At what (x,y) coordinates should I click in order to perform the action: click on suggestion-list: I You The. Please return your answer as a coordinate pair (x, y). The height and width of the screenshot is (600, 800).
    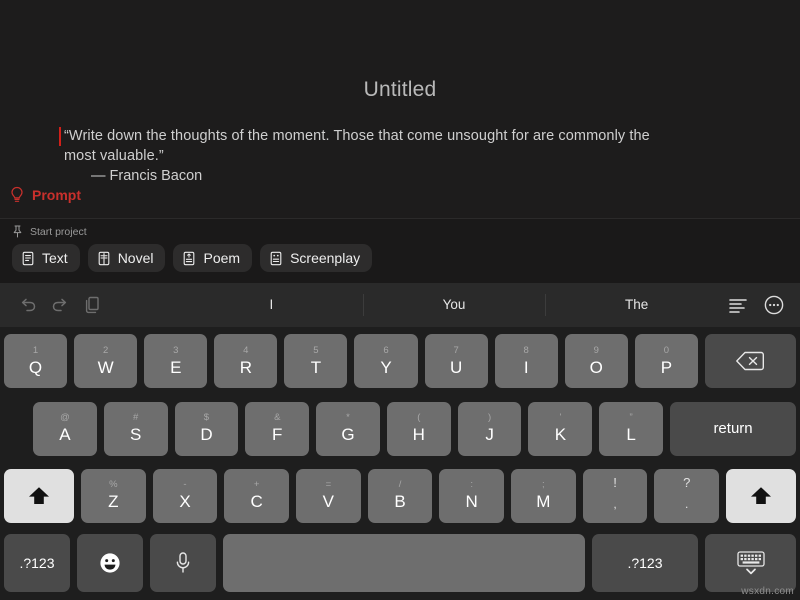
    Looking at the image, I should click on (454, 305).